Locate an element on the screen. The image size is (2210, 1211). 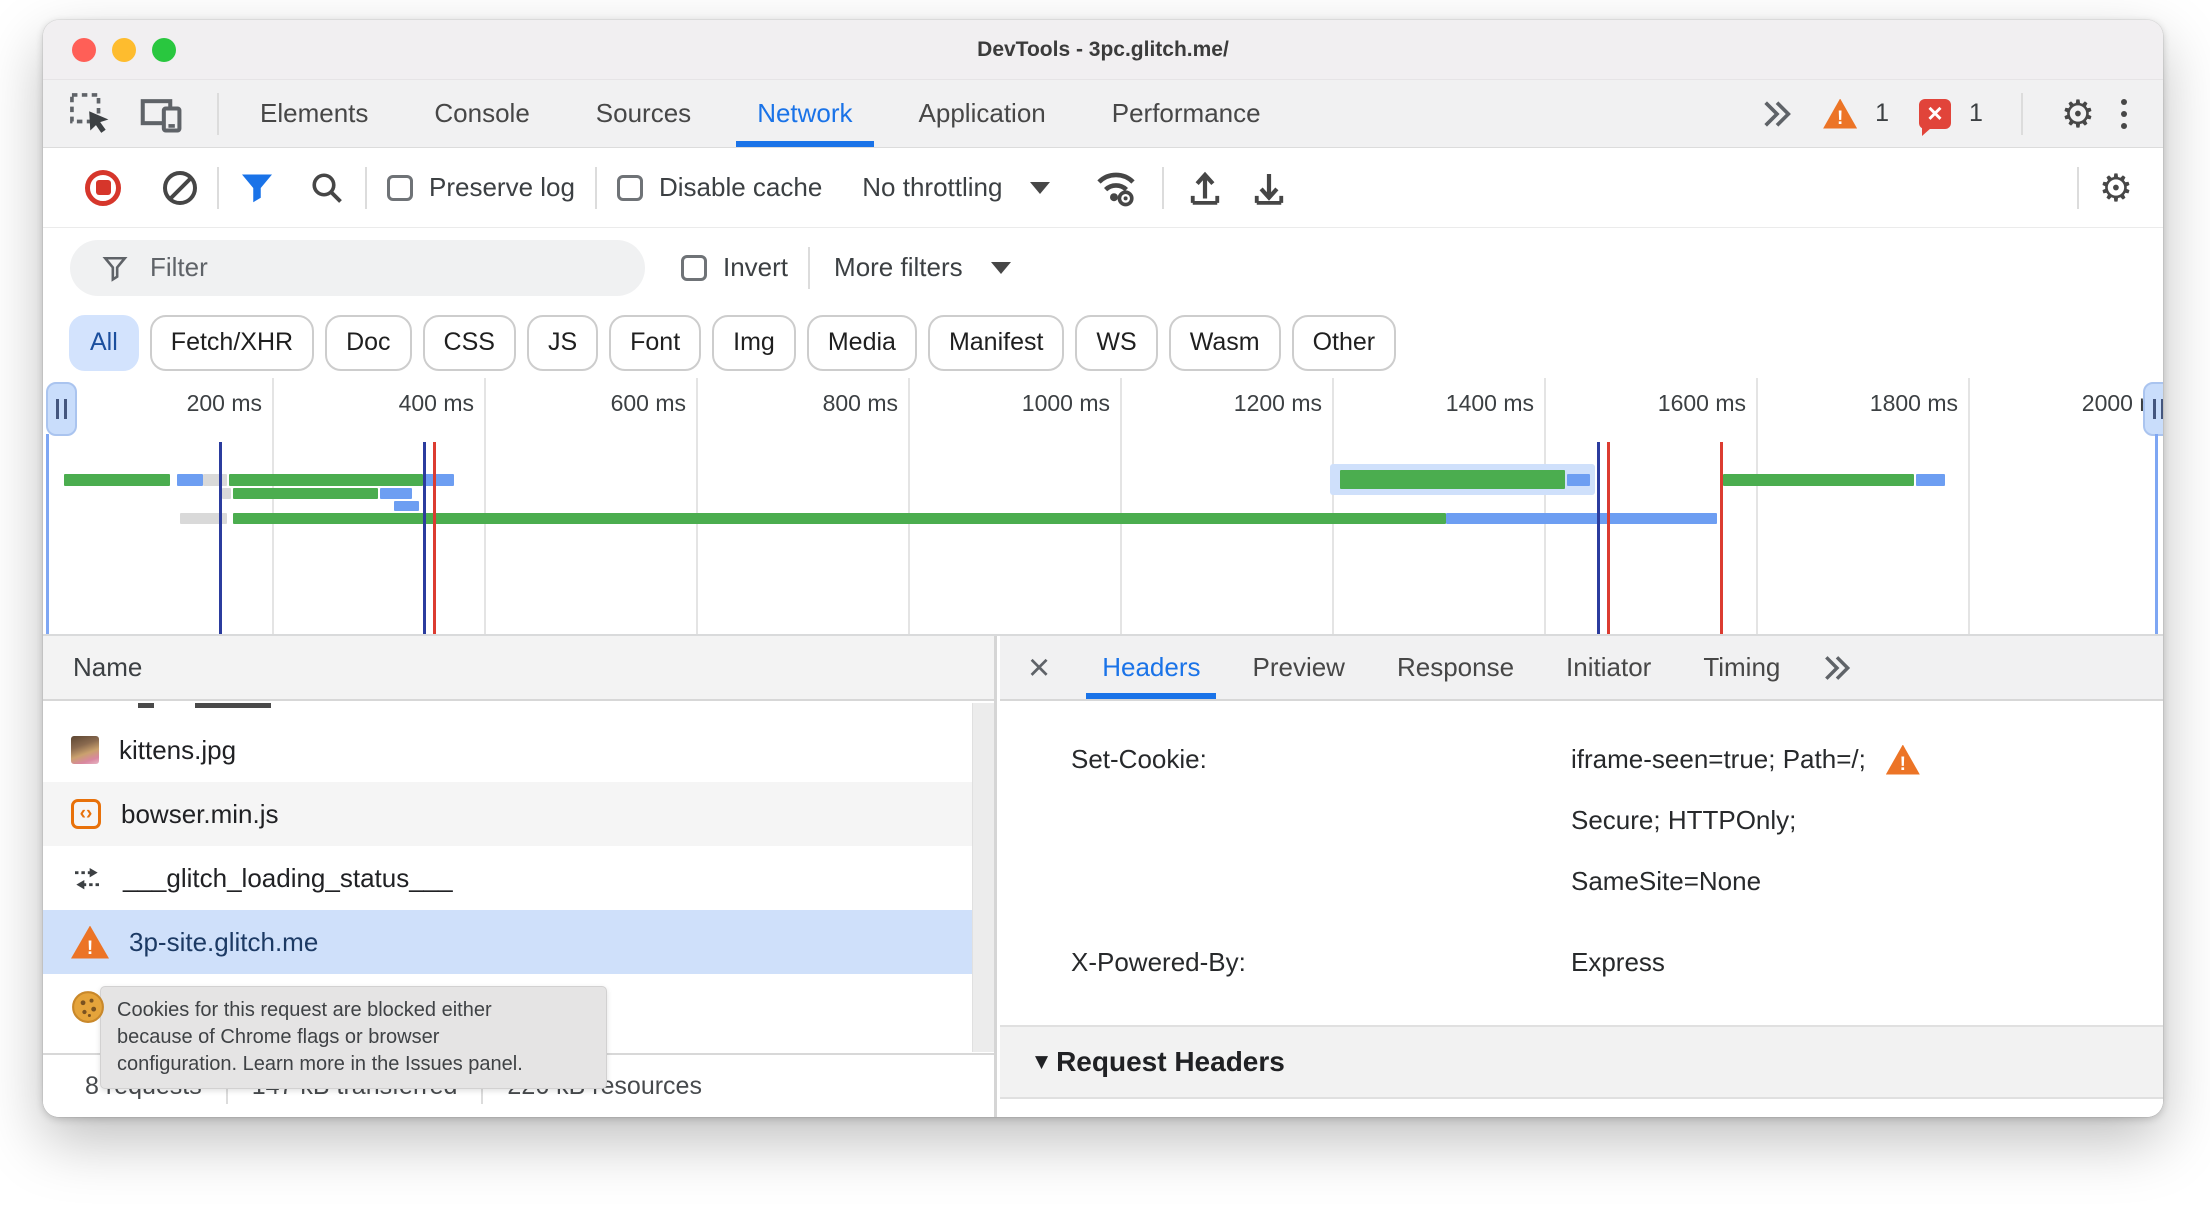
network-conditions-icon is located at coordinates (1116, 188).